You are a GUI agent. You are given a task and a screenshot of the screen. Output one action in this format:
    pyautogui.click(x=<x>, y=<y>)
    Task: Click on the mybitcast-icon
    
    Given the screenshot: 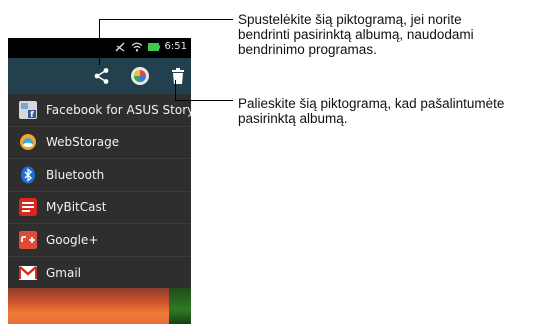 What is the action you would take?
    pyautogui.click(x=28, y=207)
    